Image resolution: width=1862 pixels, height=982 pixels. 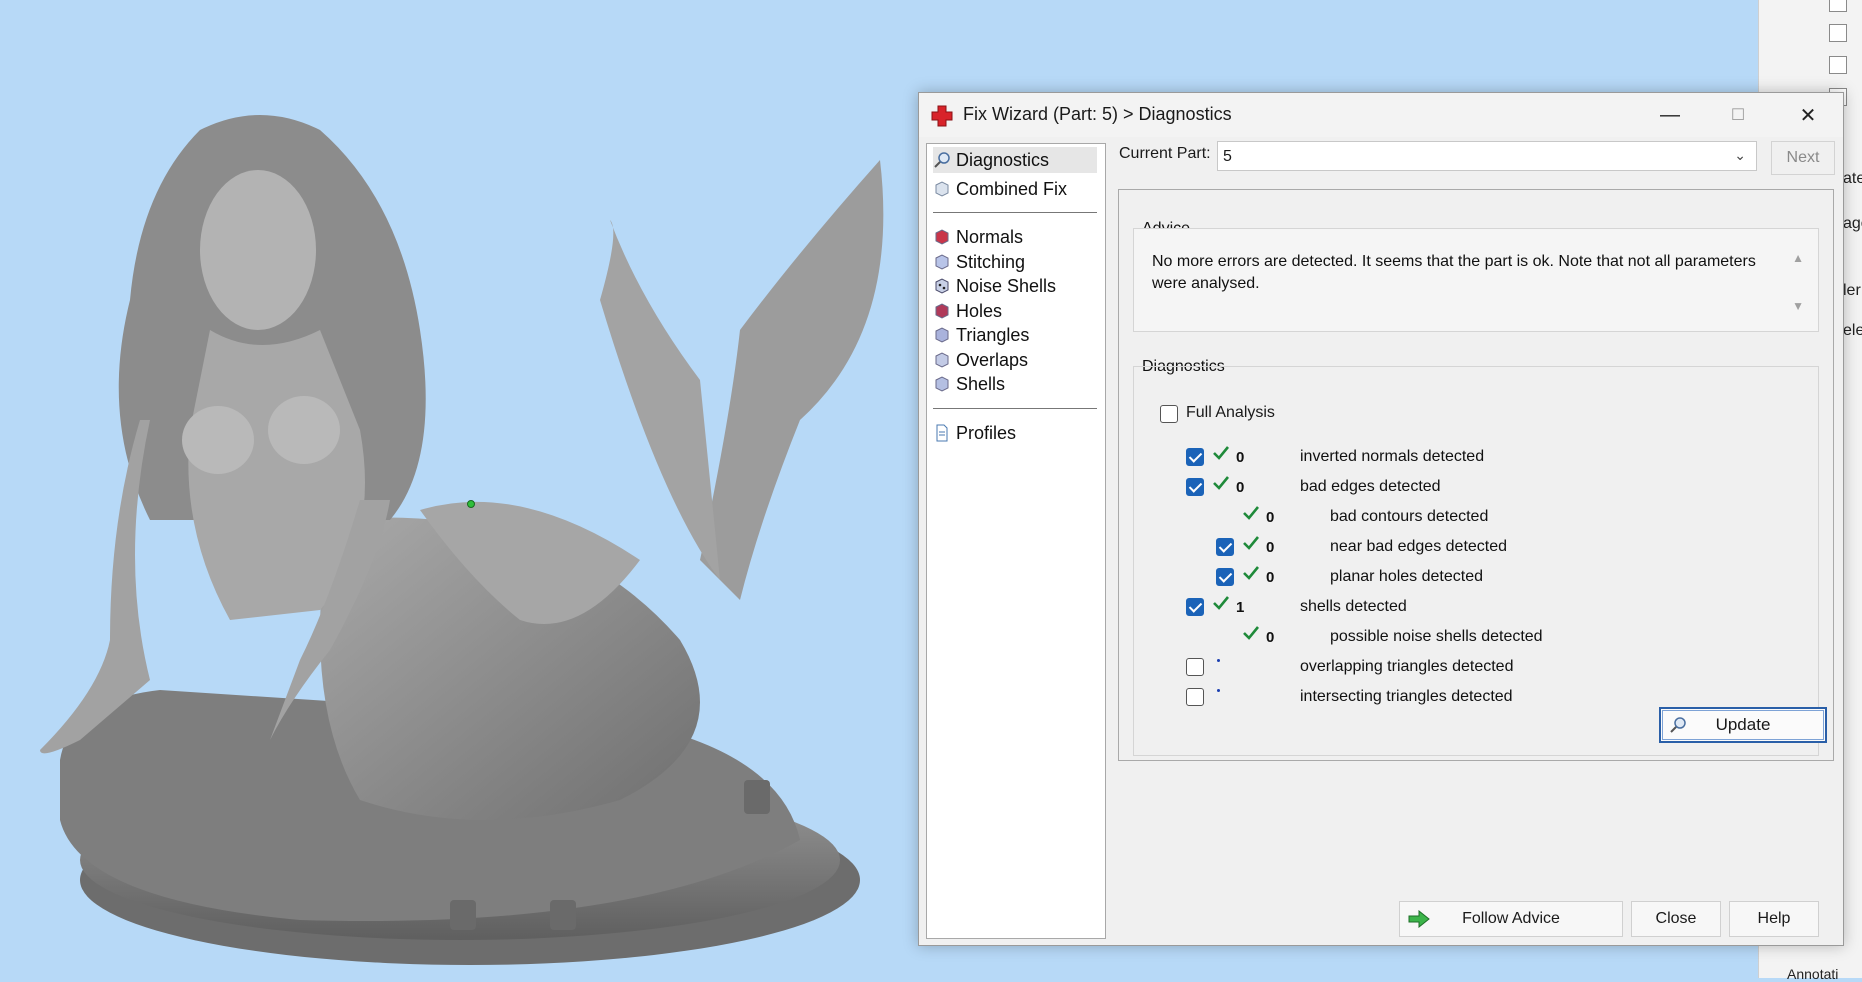 I want to click on intersecting-triangles-label: intersecting triangles detected, so click(x=1406, y=696).